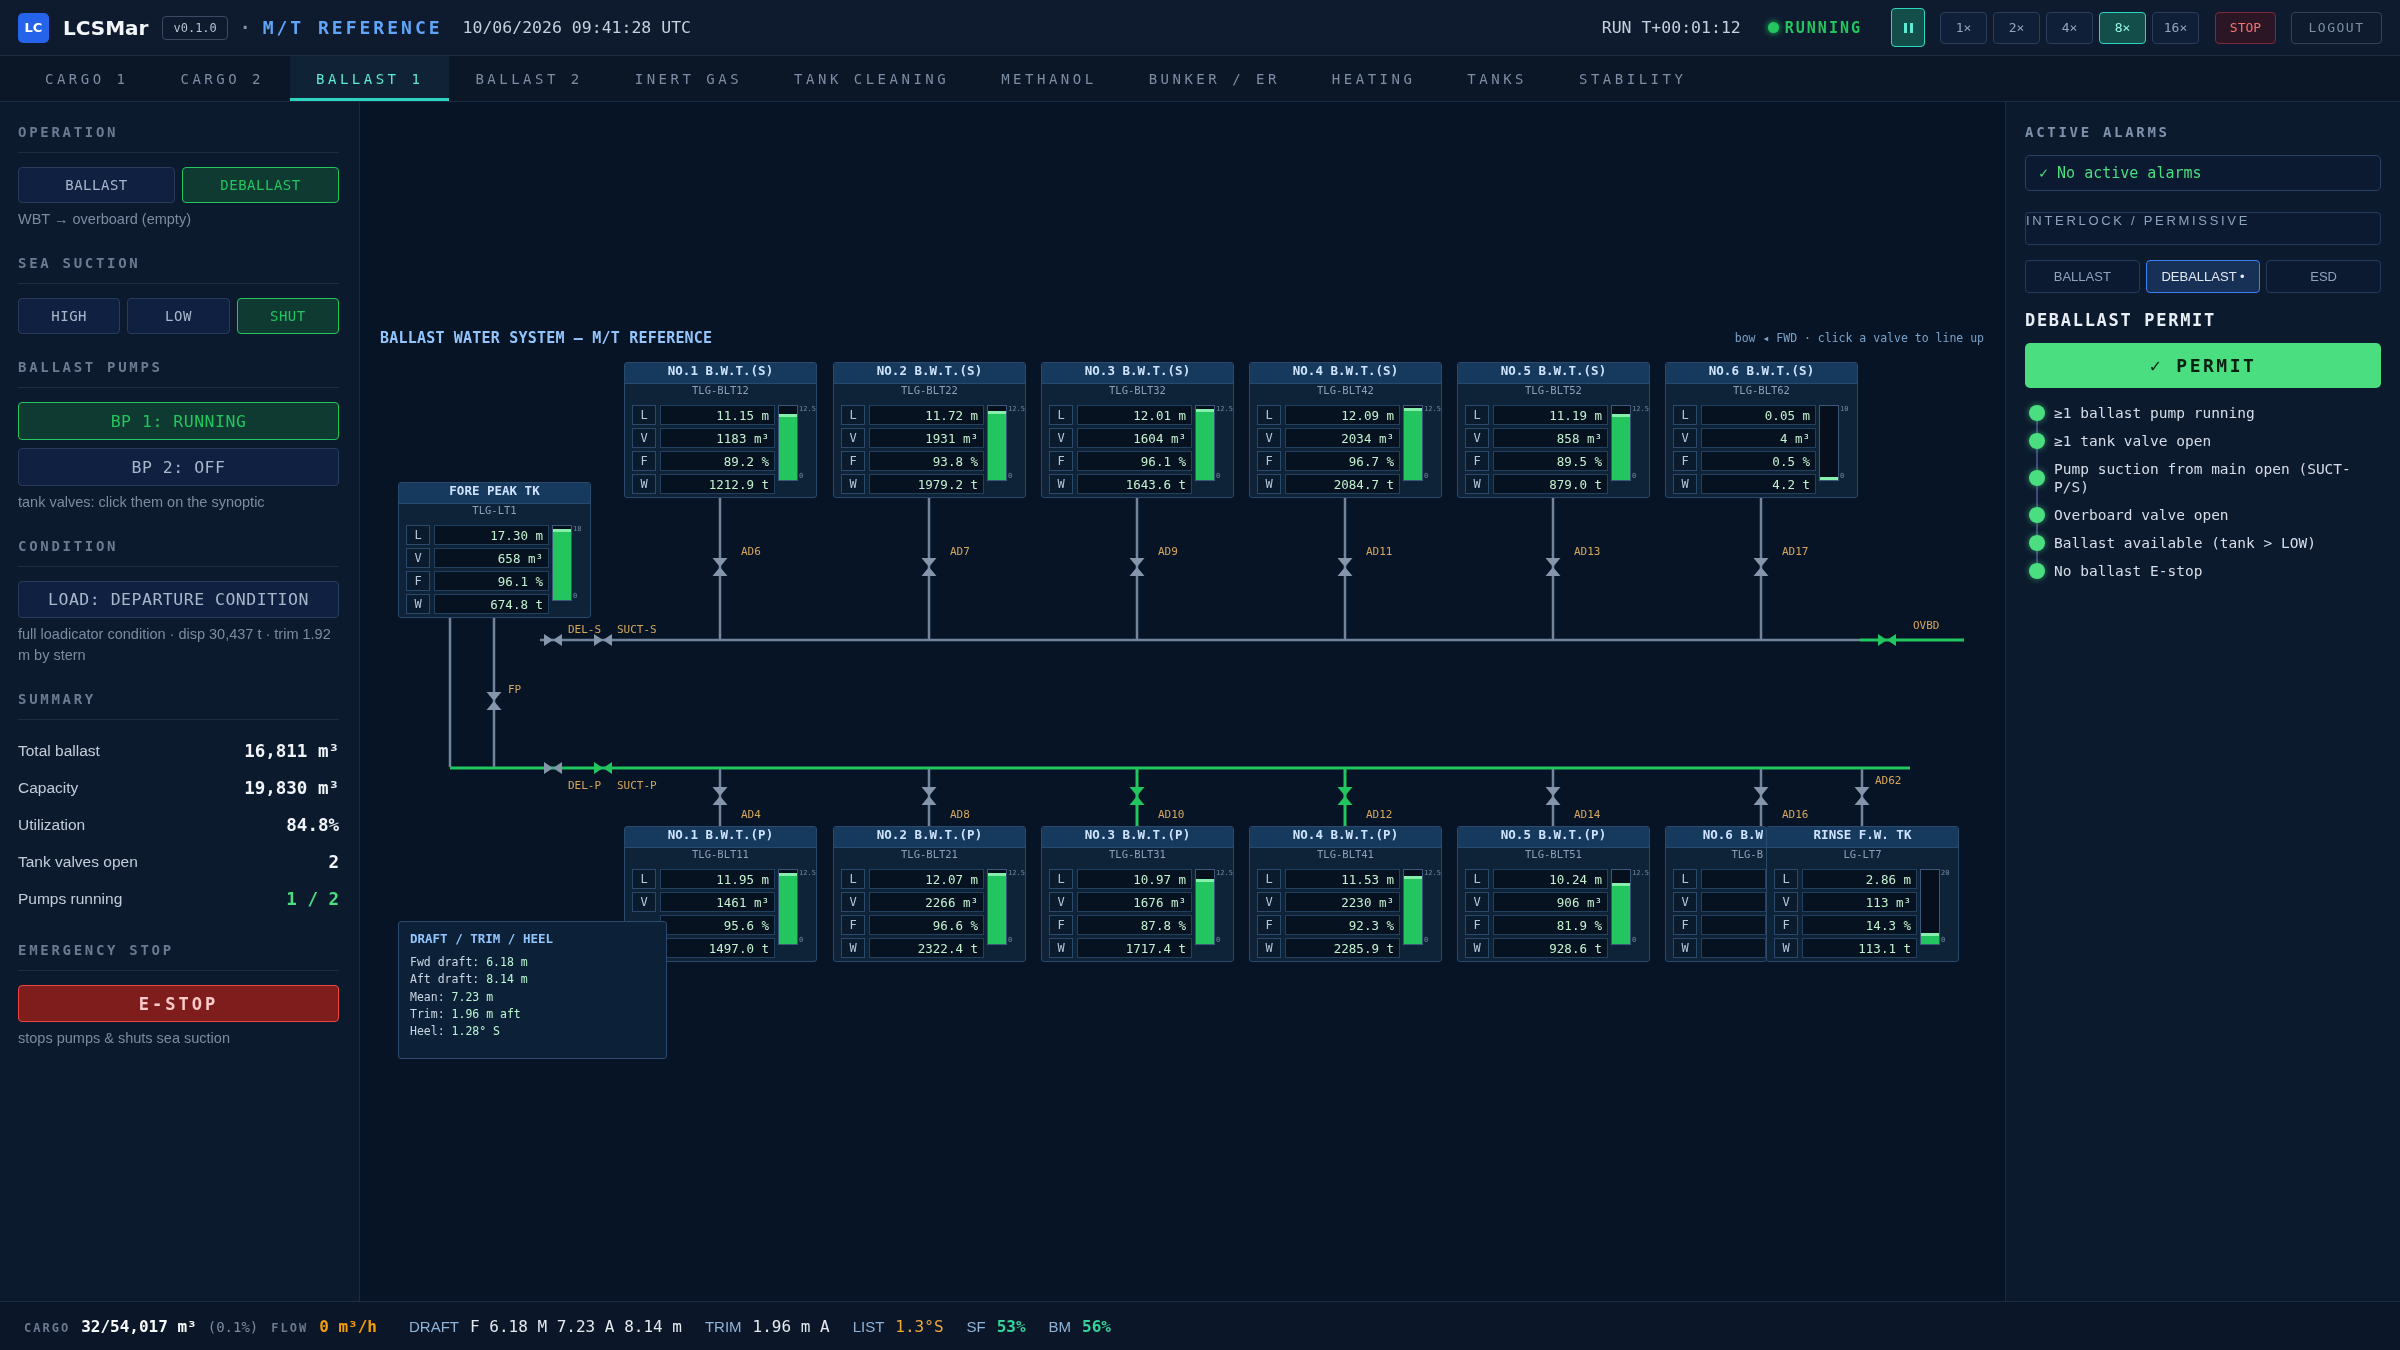 This screenshot has height=1350, width=2400. What do you see at coordinates (222, 78) in the screenshot?
I see `tab: CARGO 2` at bounding box center [222, 78].